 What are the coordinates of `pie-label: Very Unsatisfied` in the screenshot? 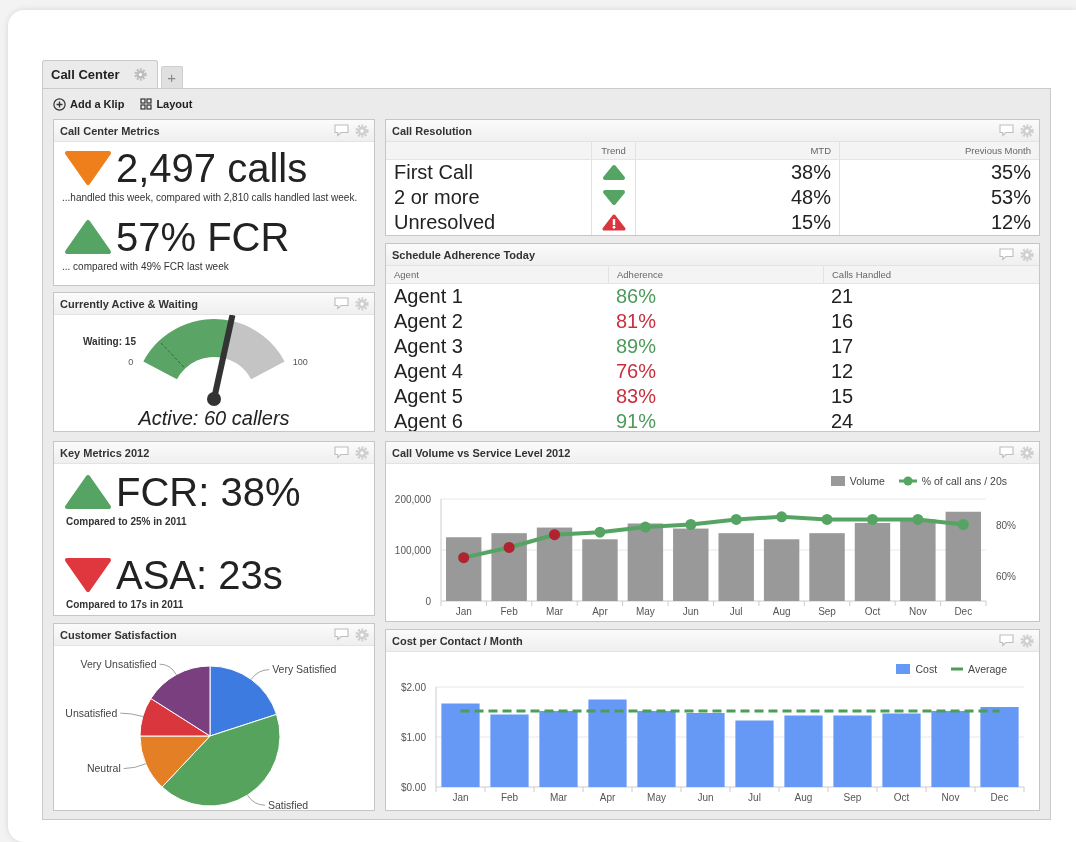 It's located at (118, 663).